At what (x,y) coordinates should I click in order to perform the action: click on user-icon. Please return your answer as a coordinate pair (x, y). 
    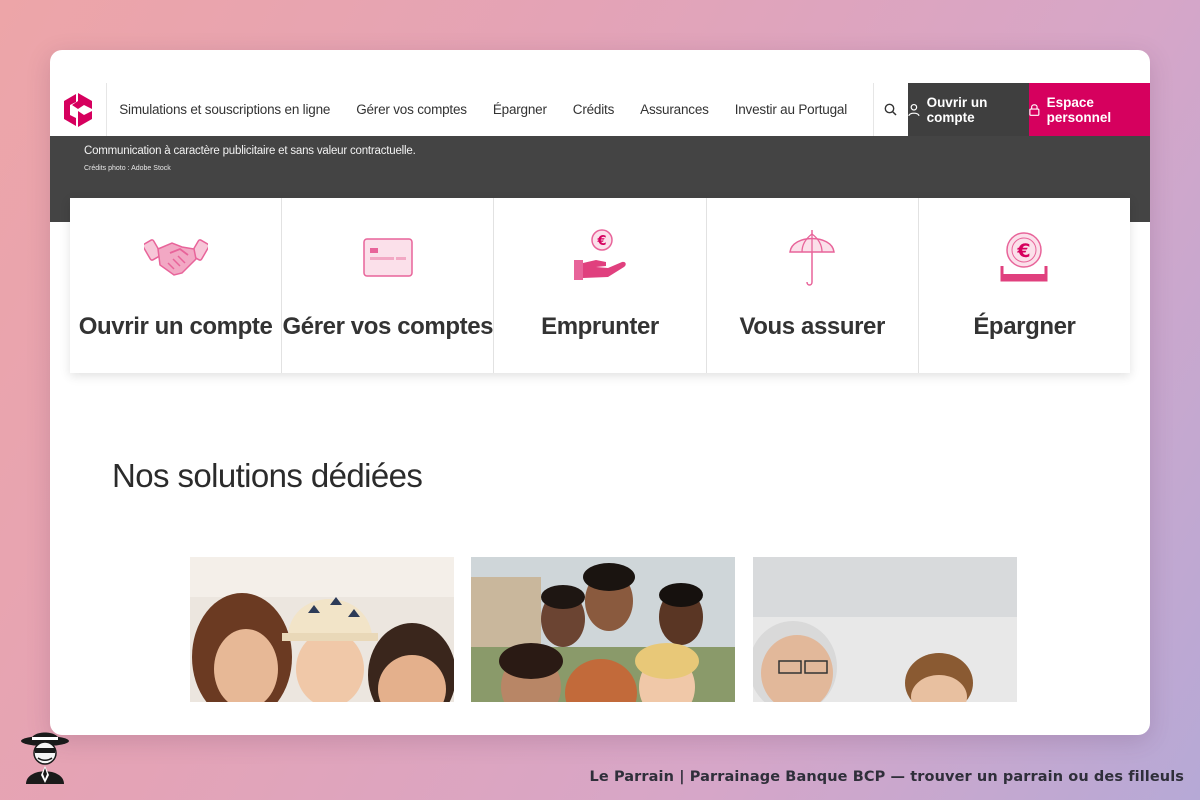
    Looking at the image, I should click on (914, 109).